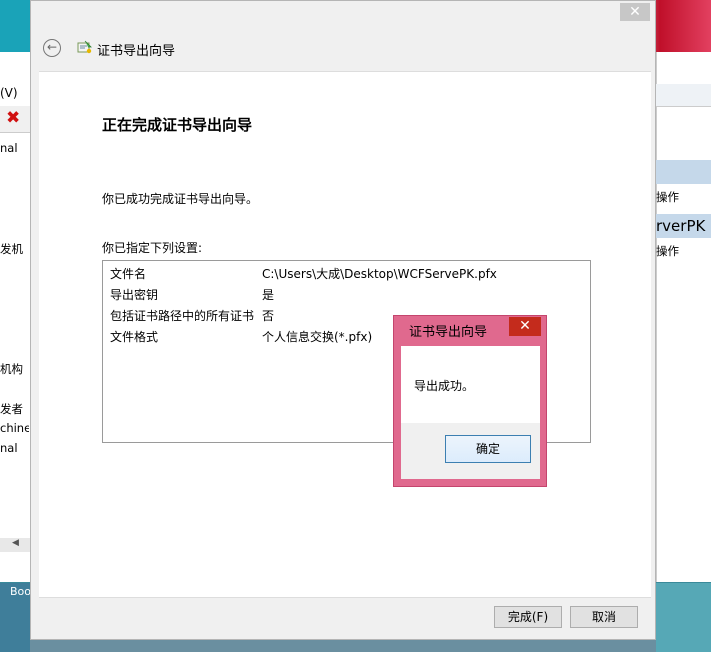  Describe the element at coordinates (9, 93) in the screenshot. I see `background-menu-fragment: (V)` at that location.